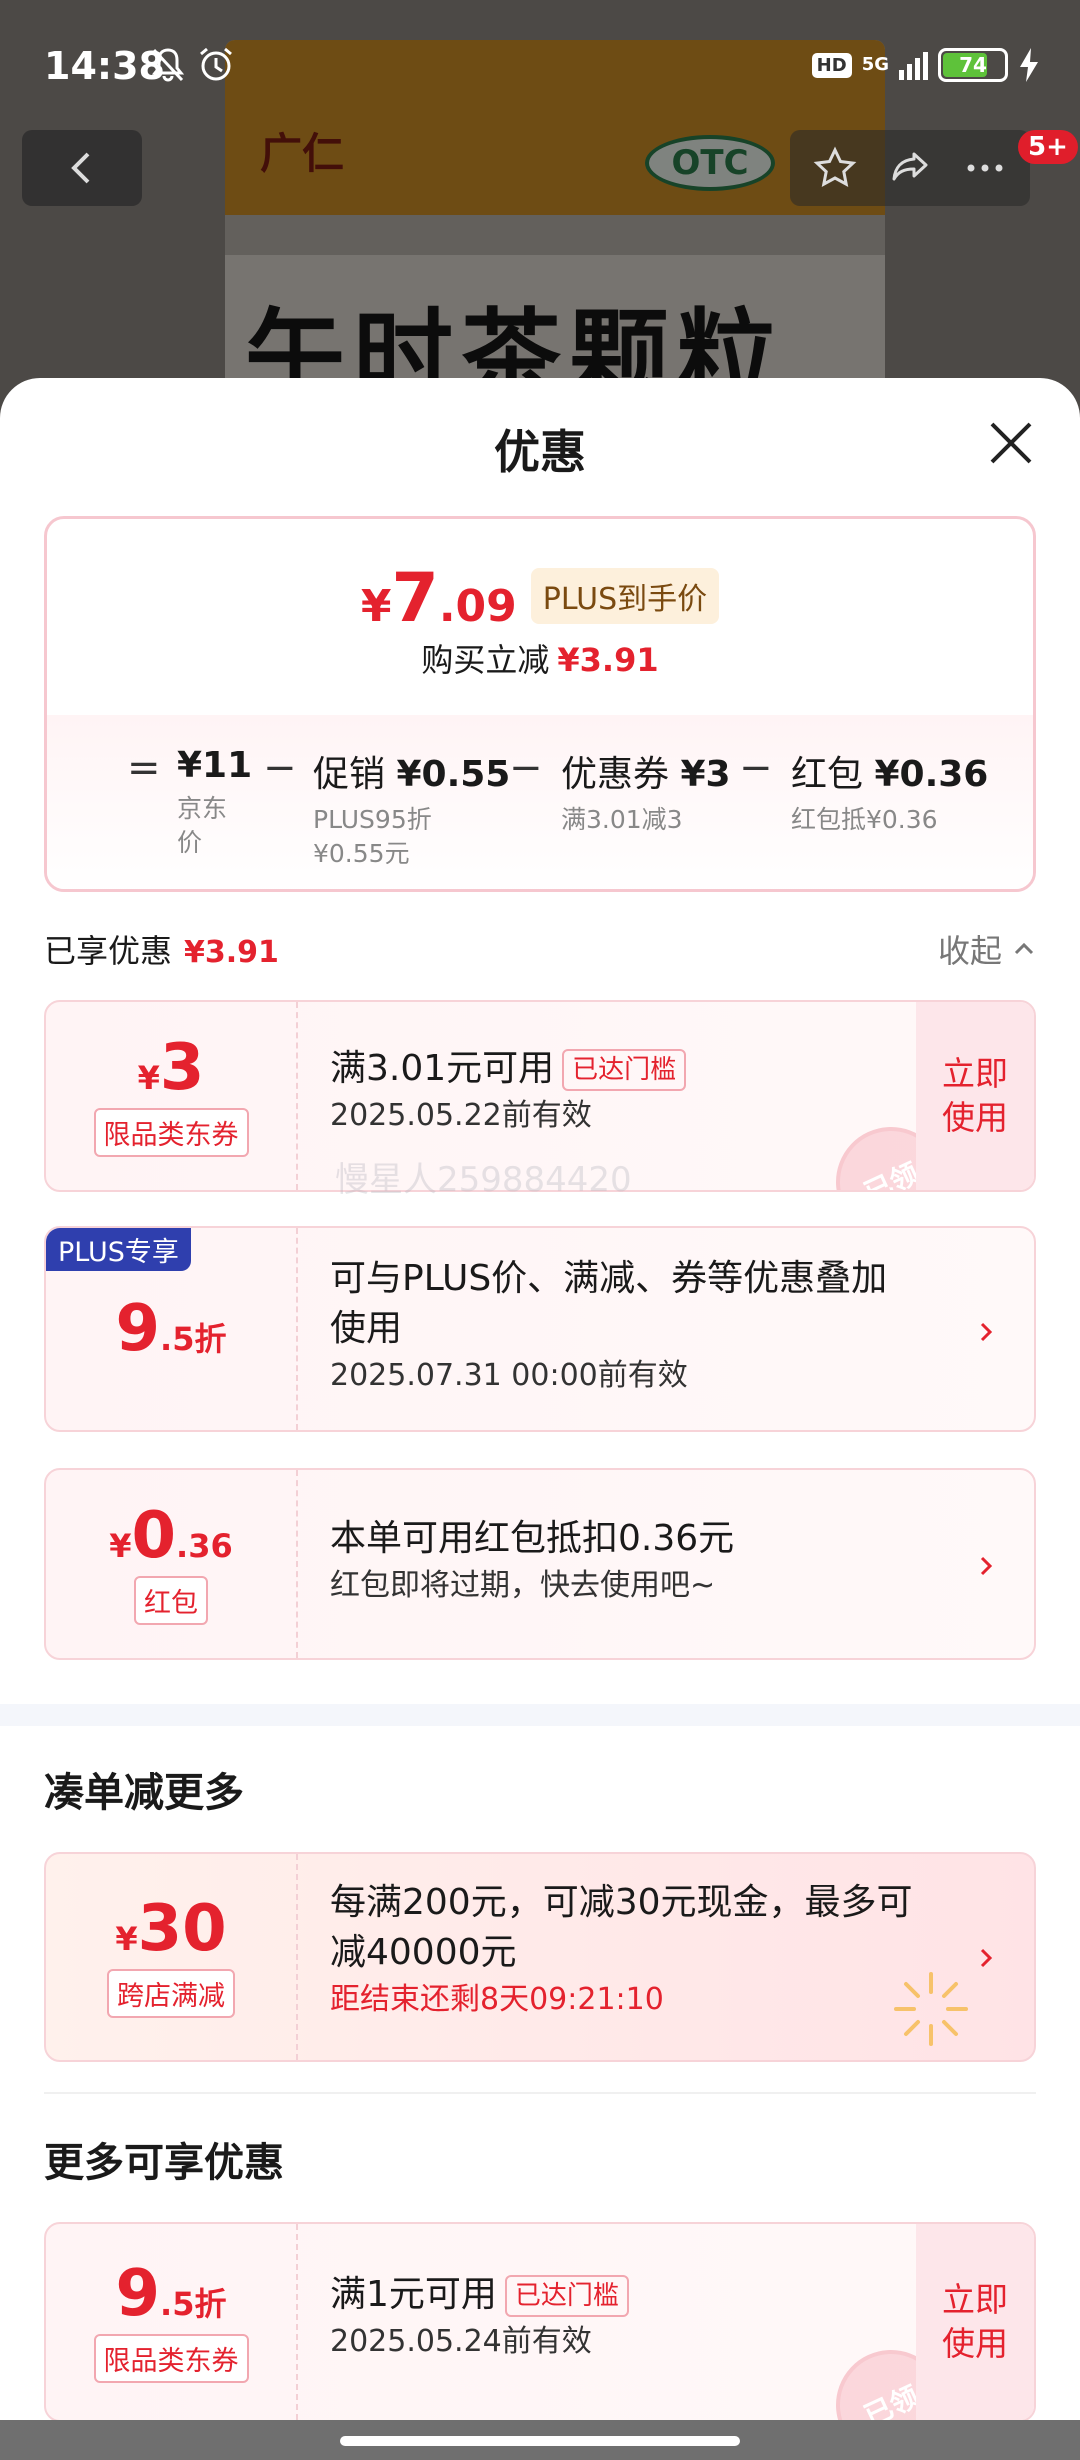 Image resolution: width=1080 pixels, height=2460 pixels. I want to click on coupon-condition: 满3.01元可用, so click(442, 1068).